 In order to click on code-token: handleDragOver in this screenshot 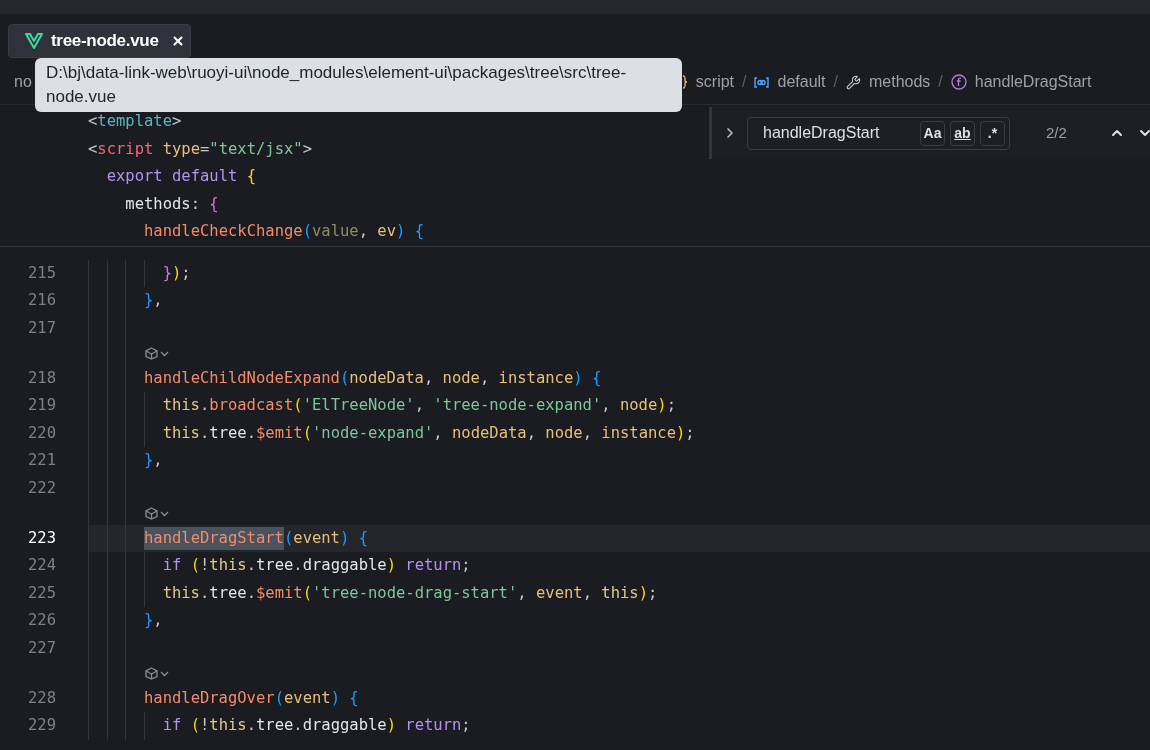, I will do `click(209, 698)`.